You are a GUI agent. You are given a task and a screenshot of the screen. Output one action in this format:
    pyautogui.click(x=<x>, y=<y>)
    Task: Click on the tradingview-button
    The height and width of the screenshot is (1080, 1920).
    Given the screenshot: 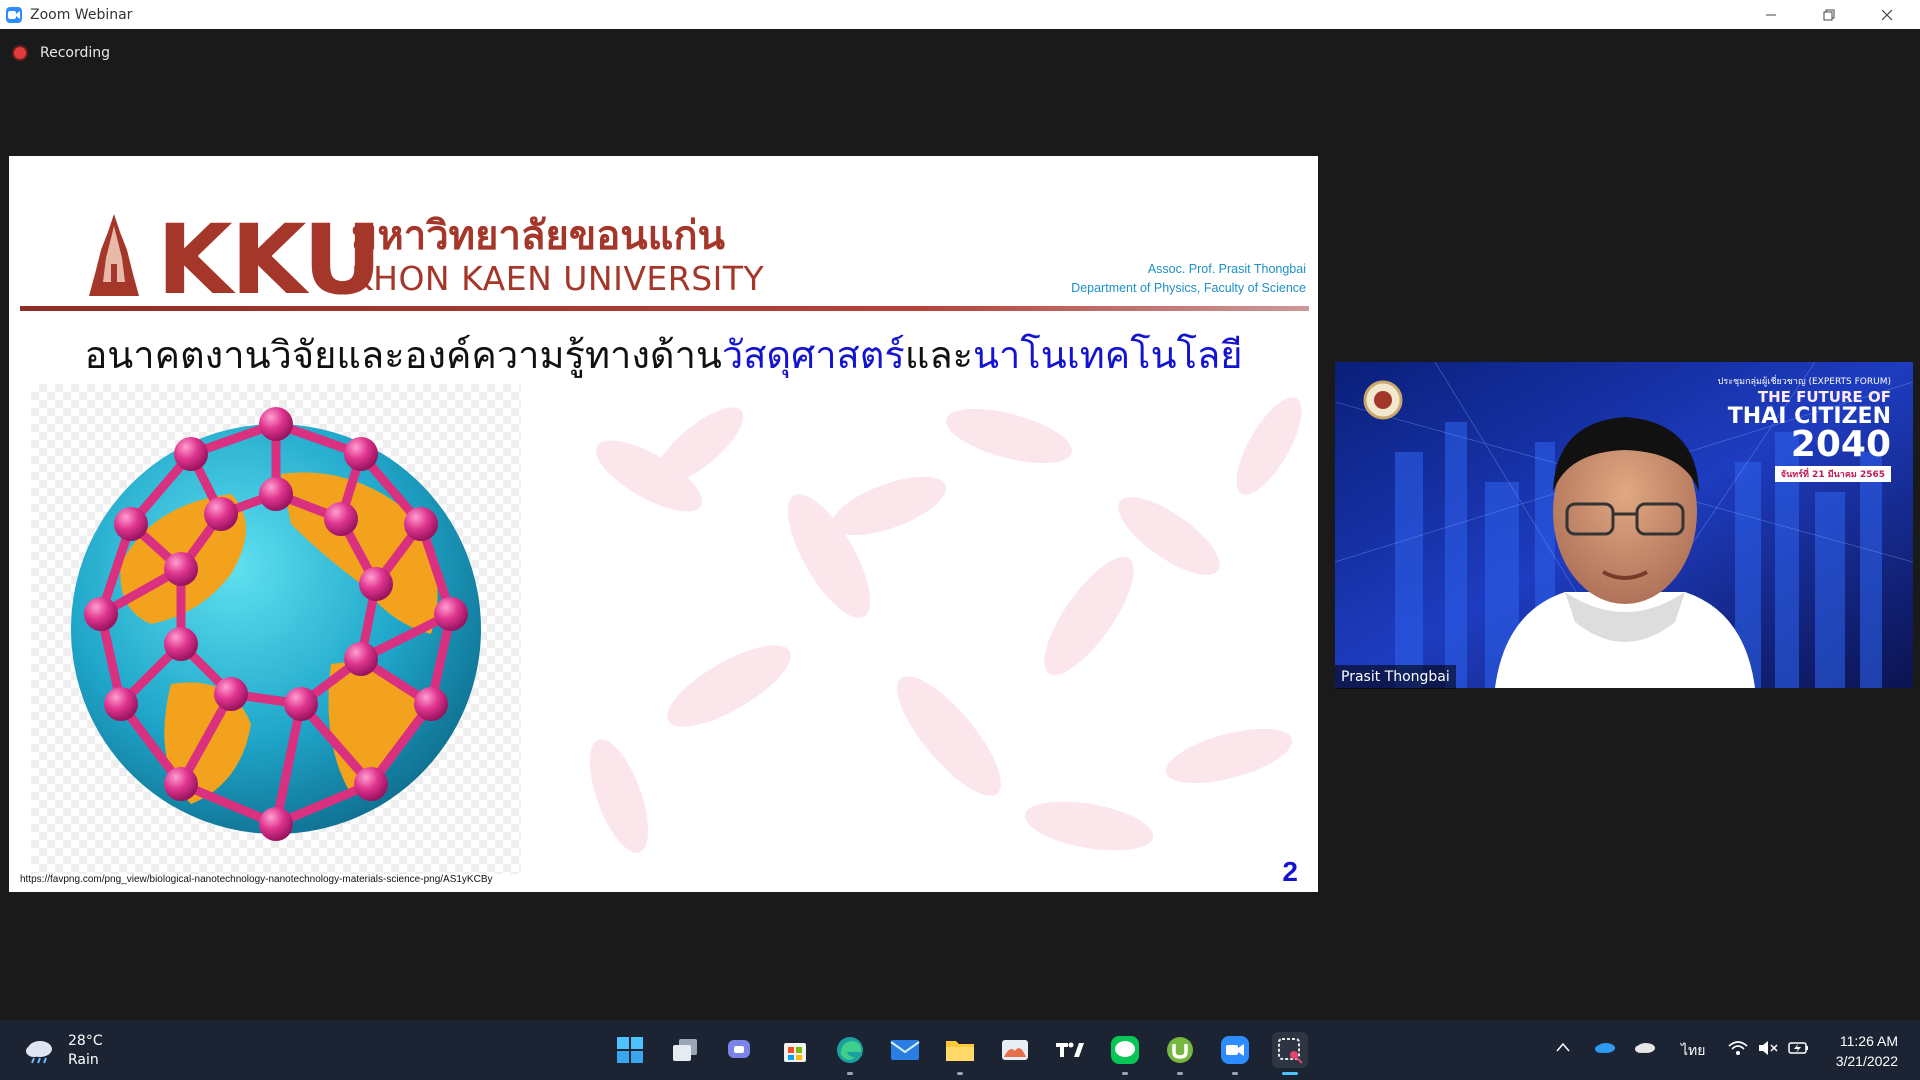 What is the action you would take?
    pyautogui.click(x=1070, y=1050)
    